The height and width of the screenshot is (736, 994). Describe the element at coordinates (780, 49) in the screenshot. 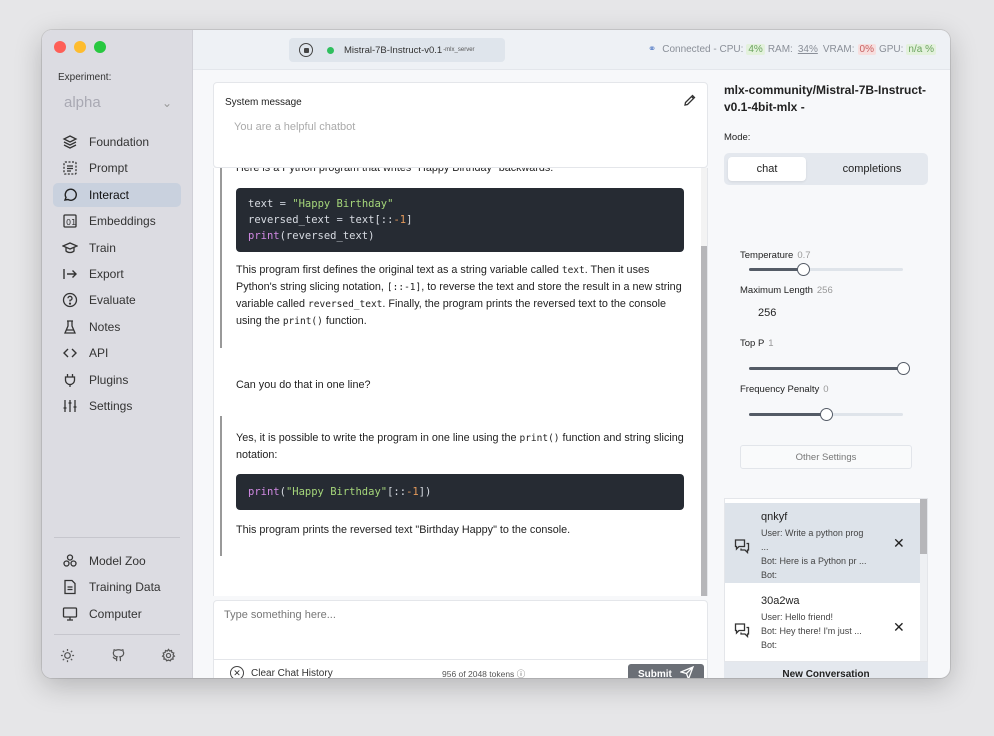

I see `ram-label: RAM:` at that location.